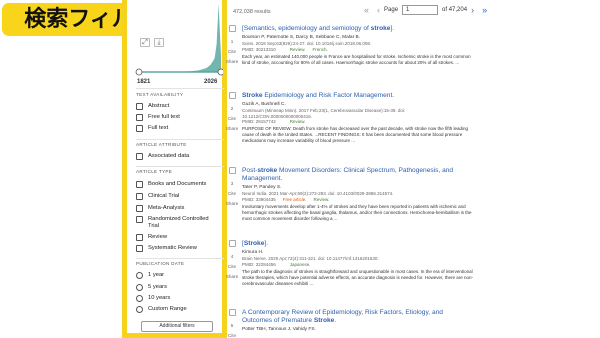  What do you see at coordinates (139, 72) in the screenshot?
I see `year-slider-start-handle` at bounding box center [139, 72].